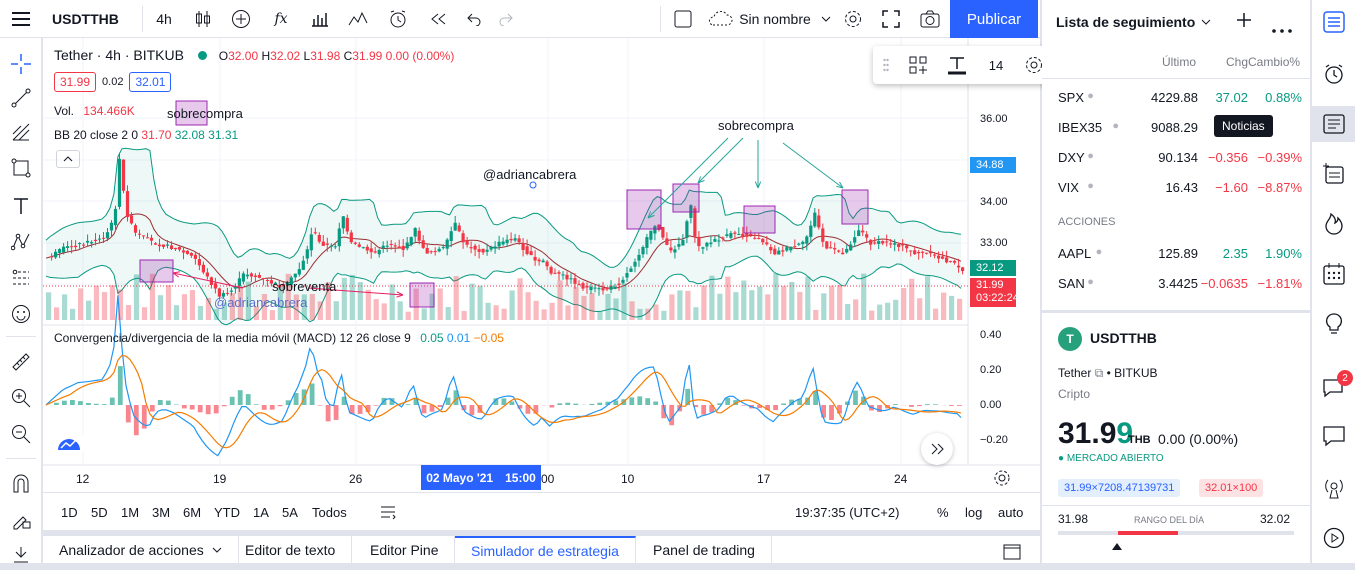  What do you see at coordinates (130, 512) in the screenshot?
I see `range-1m: 1M` at bounding box center [130, 512].